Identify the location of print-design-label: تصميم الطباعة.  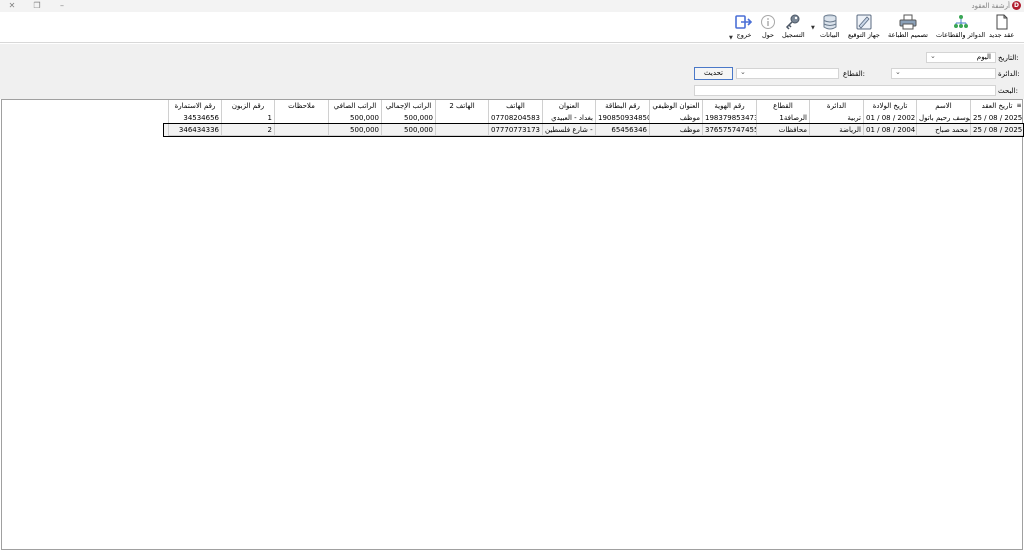
(908, 35).